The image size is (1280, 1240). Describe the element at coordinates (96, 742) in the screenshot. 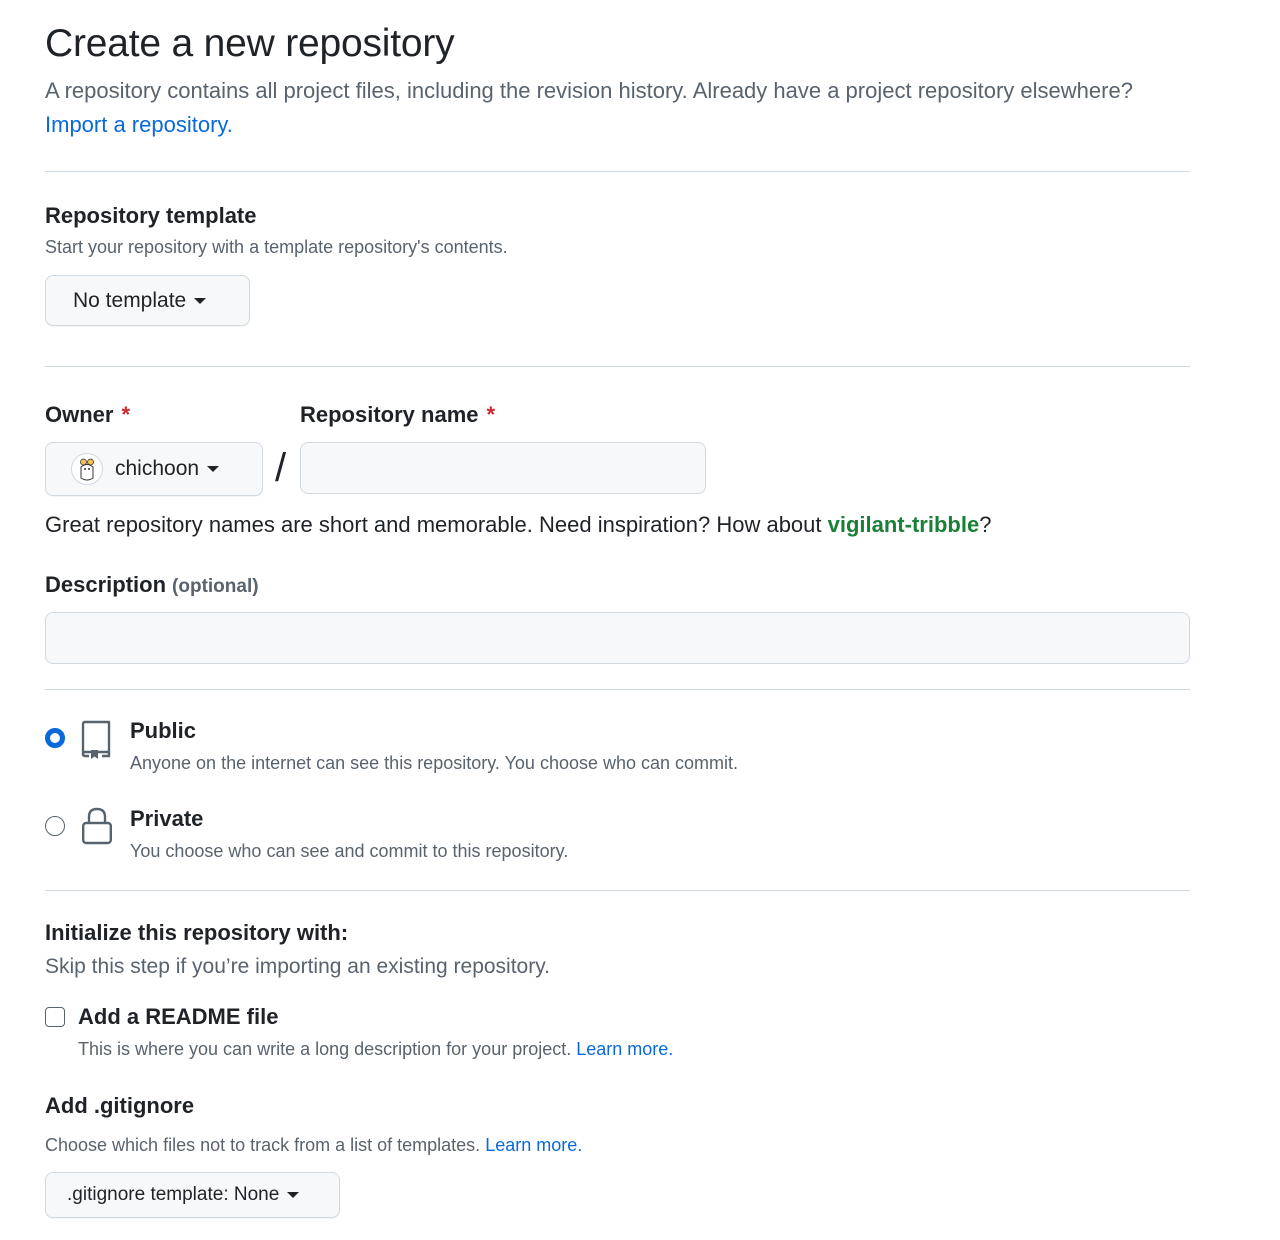

I see `repo-icon` at that location.